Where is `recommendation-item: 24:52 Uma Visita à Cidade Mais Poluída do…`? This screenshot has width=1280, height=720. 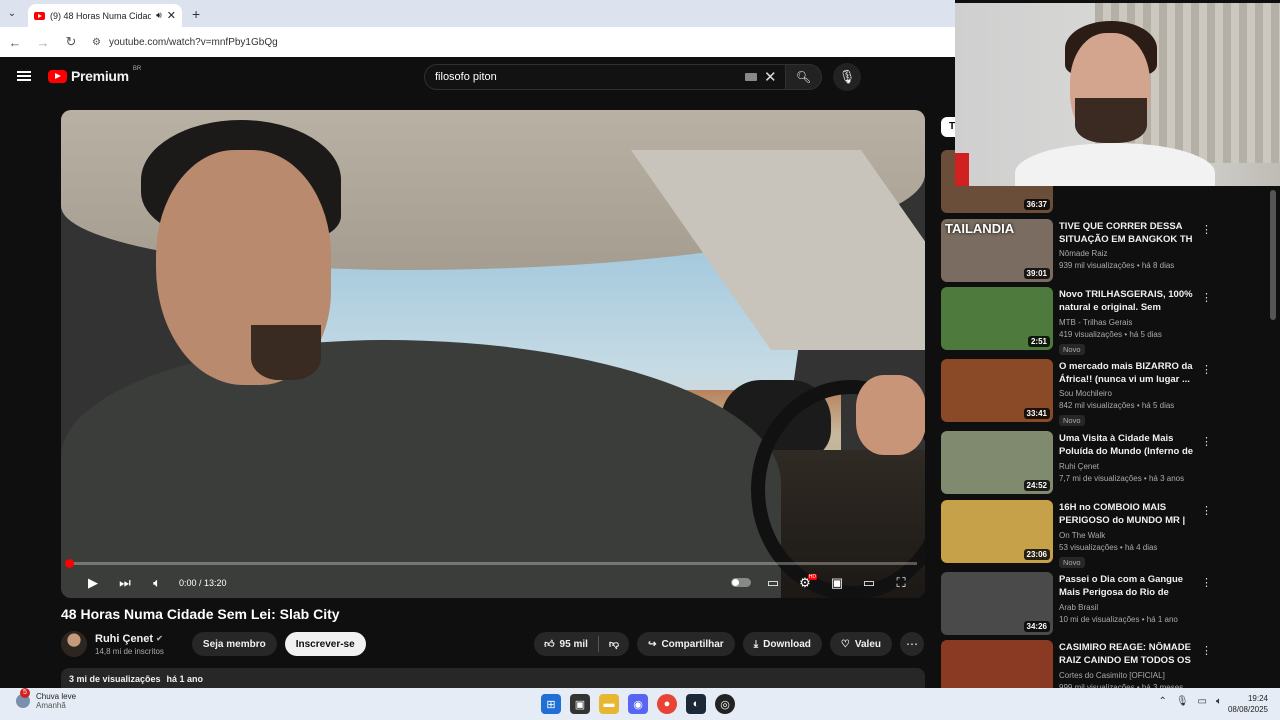
recommendation-item: 24:52 Uma Visita à Cidade Mais Poluída do… is located at coordinates (1076, 463).